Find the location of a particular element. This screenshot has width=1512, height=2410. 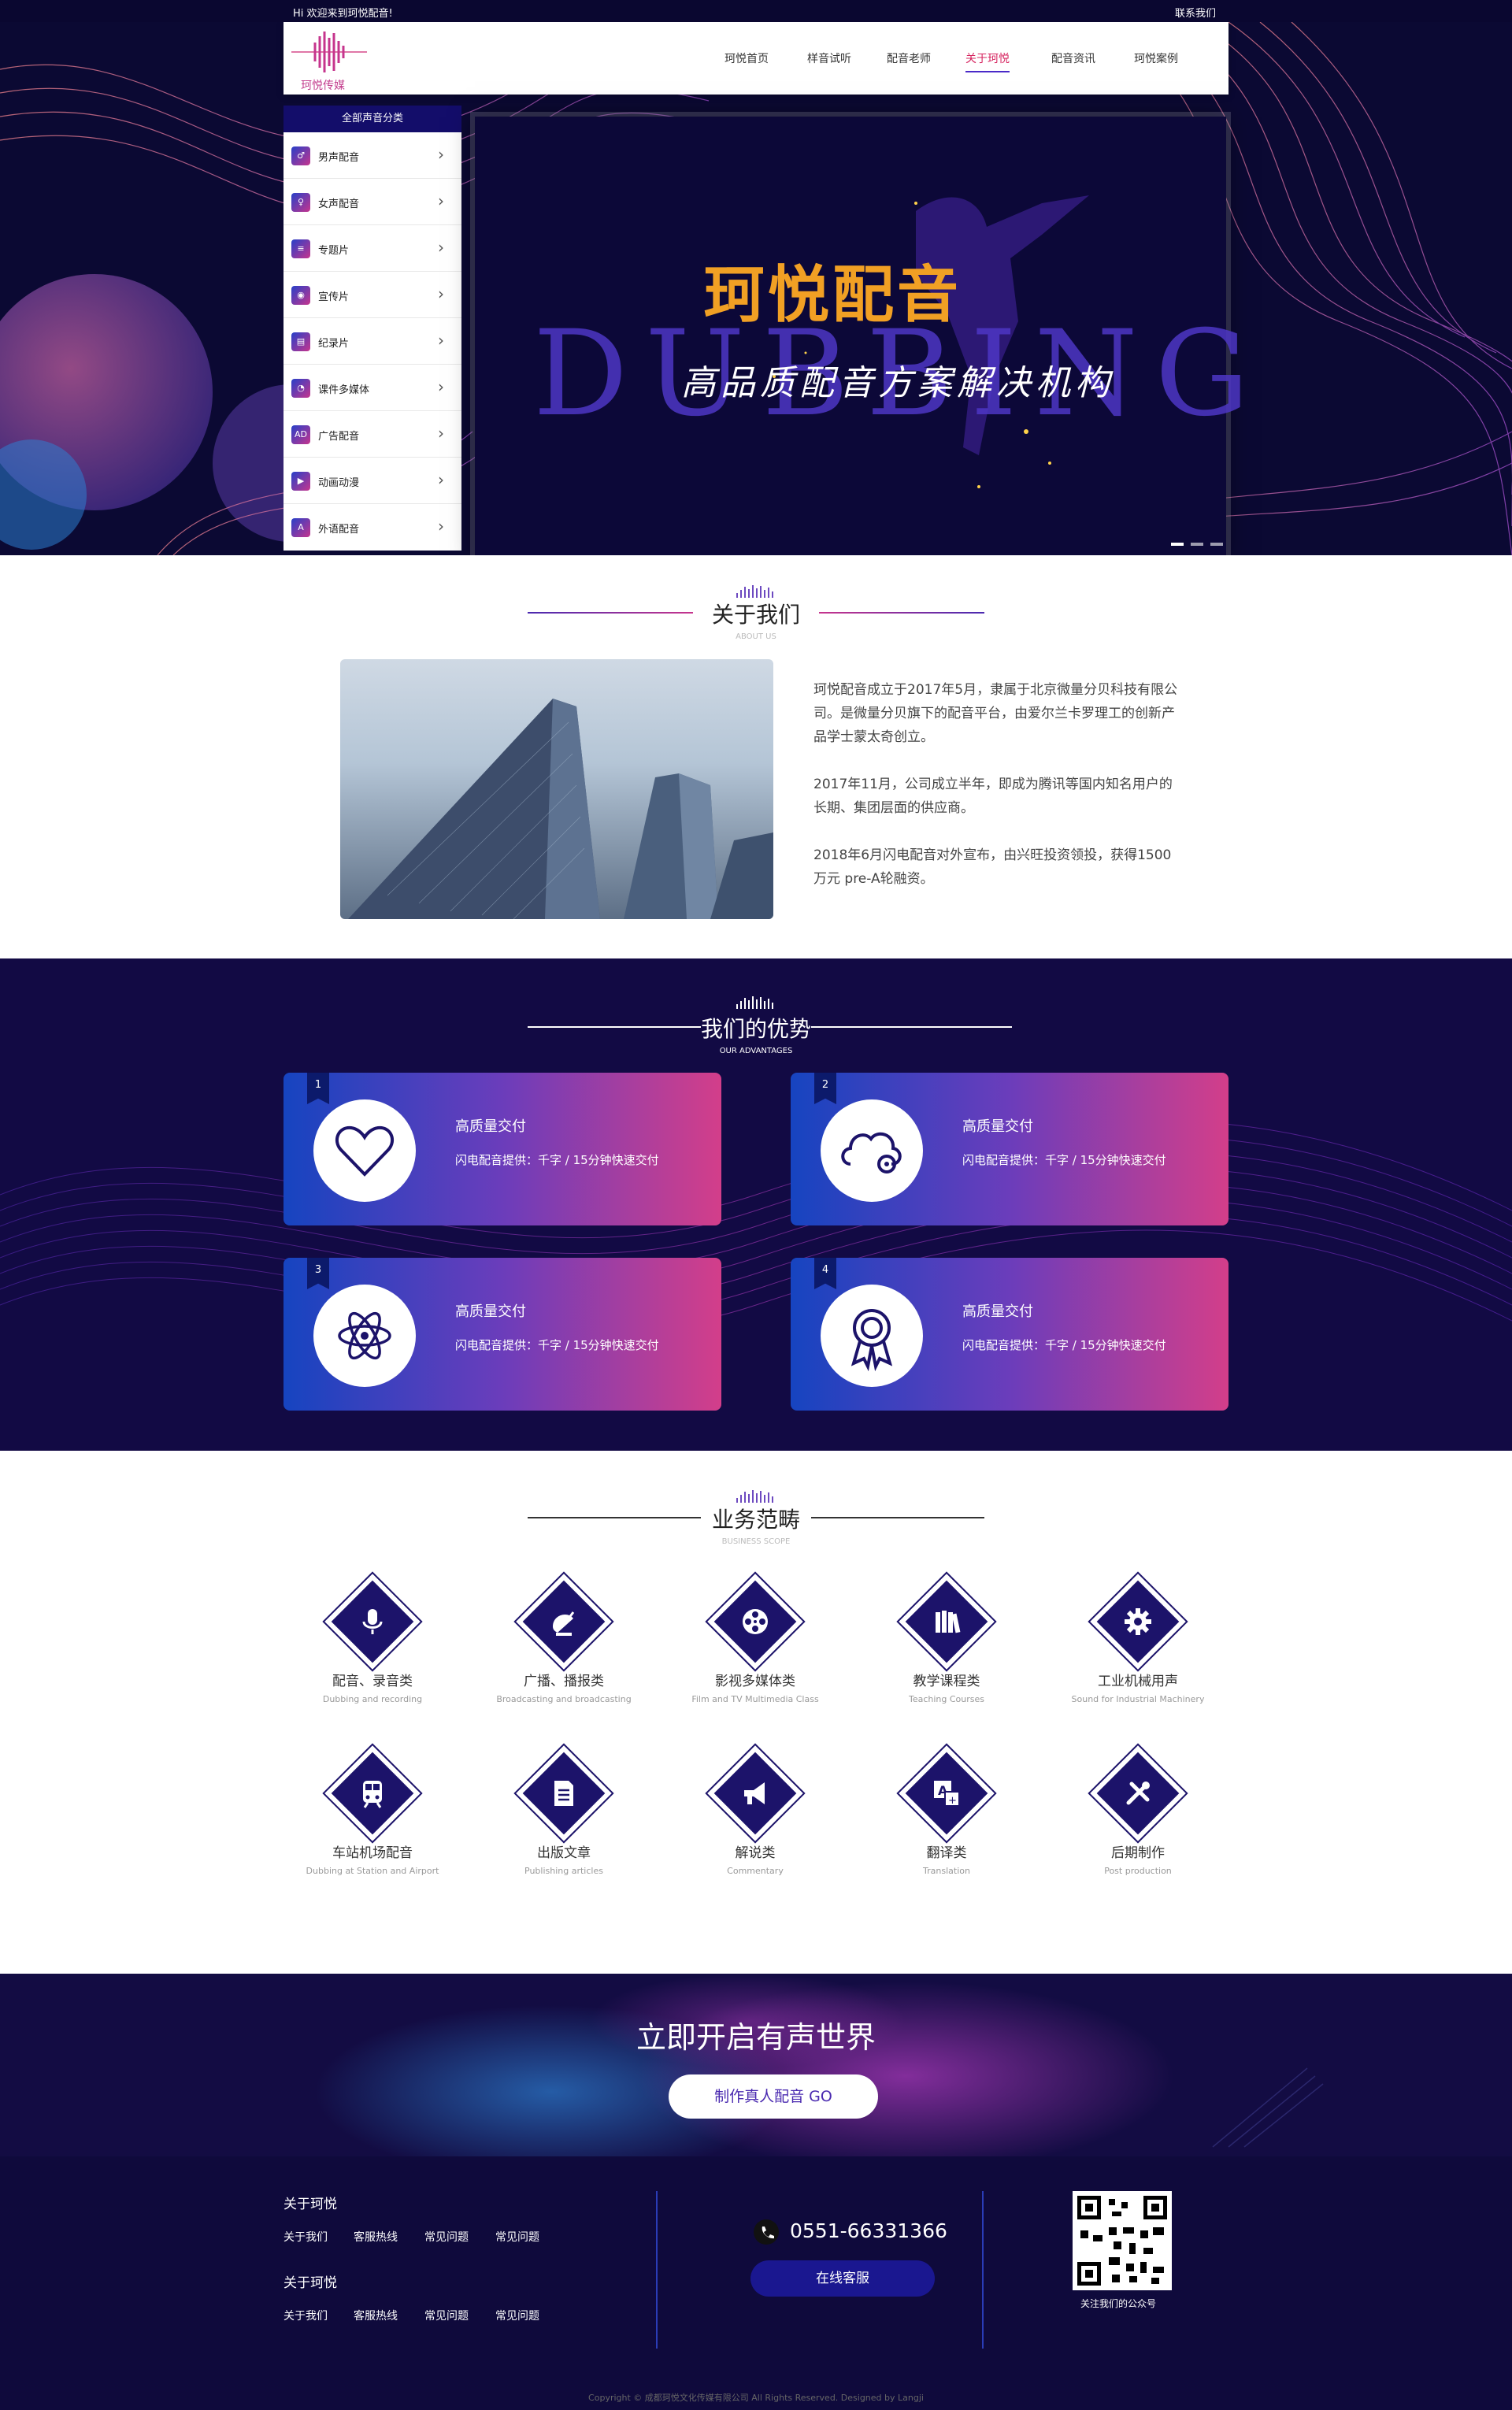

camera-icon: ▶ is located at coordinates (300, 481).